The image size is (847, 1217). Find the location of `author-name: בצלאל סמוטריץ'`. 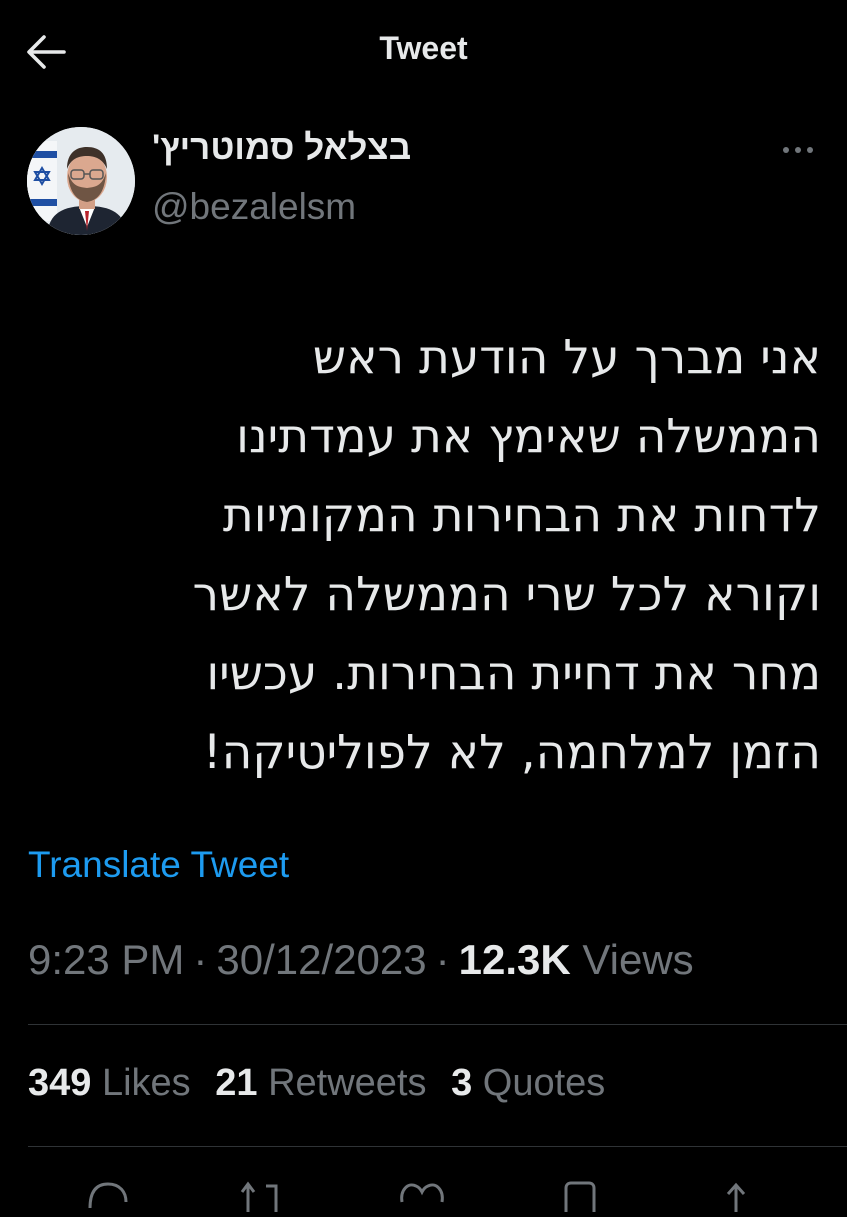

author-name: בצלאל סמוטריץ' is located at coordinates (281, 148).